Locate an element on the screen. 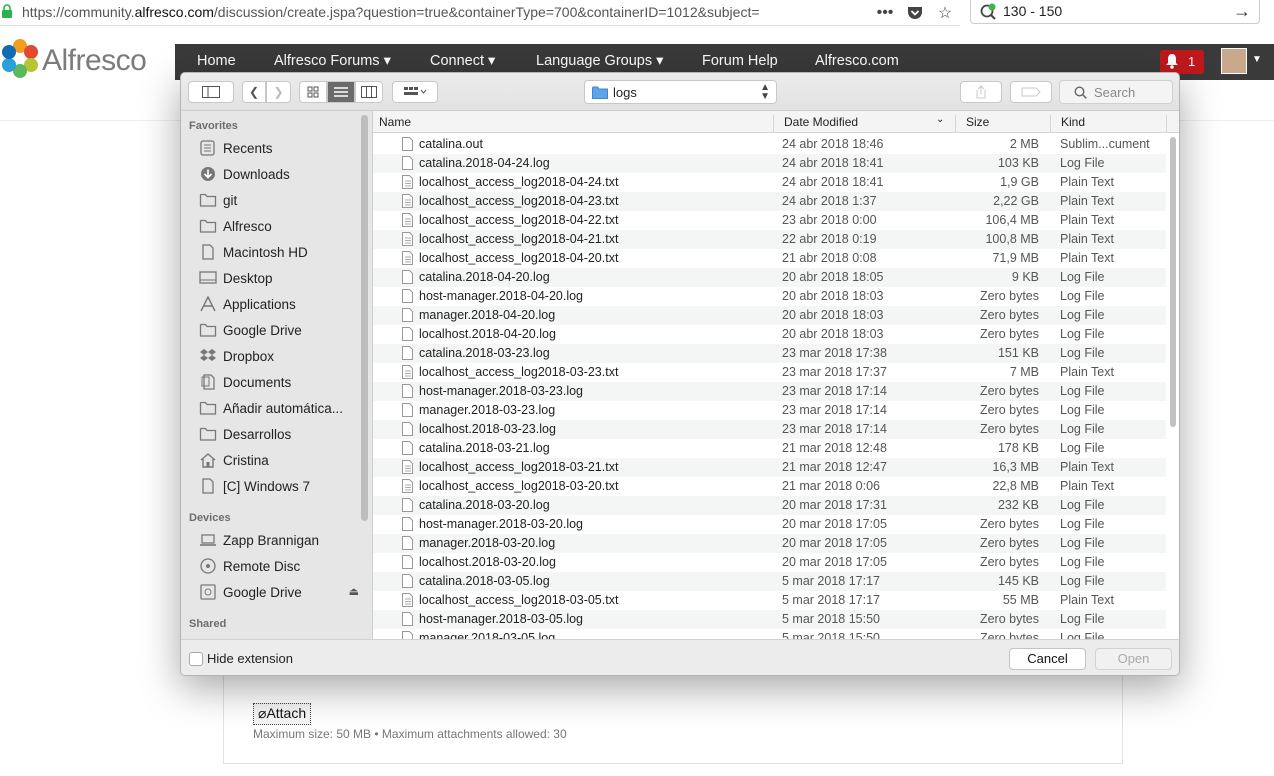  icon-view-button is located at coordinates (313, 92).